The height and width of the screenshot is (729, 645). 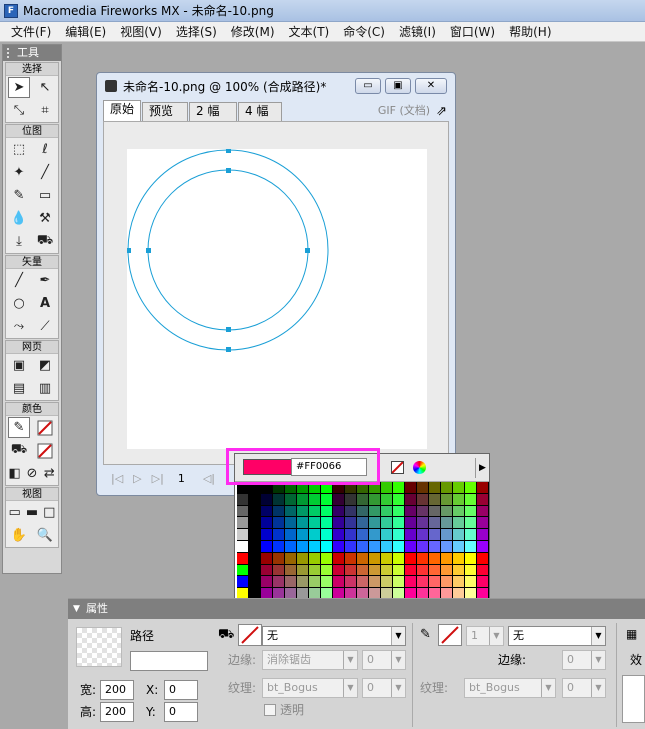 What do you see at coordinates (49, 473) in the screenshot?
I see `swap-colors-icon: ⇄` at bounding box center [49, 473].